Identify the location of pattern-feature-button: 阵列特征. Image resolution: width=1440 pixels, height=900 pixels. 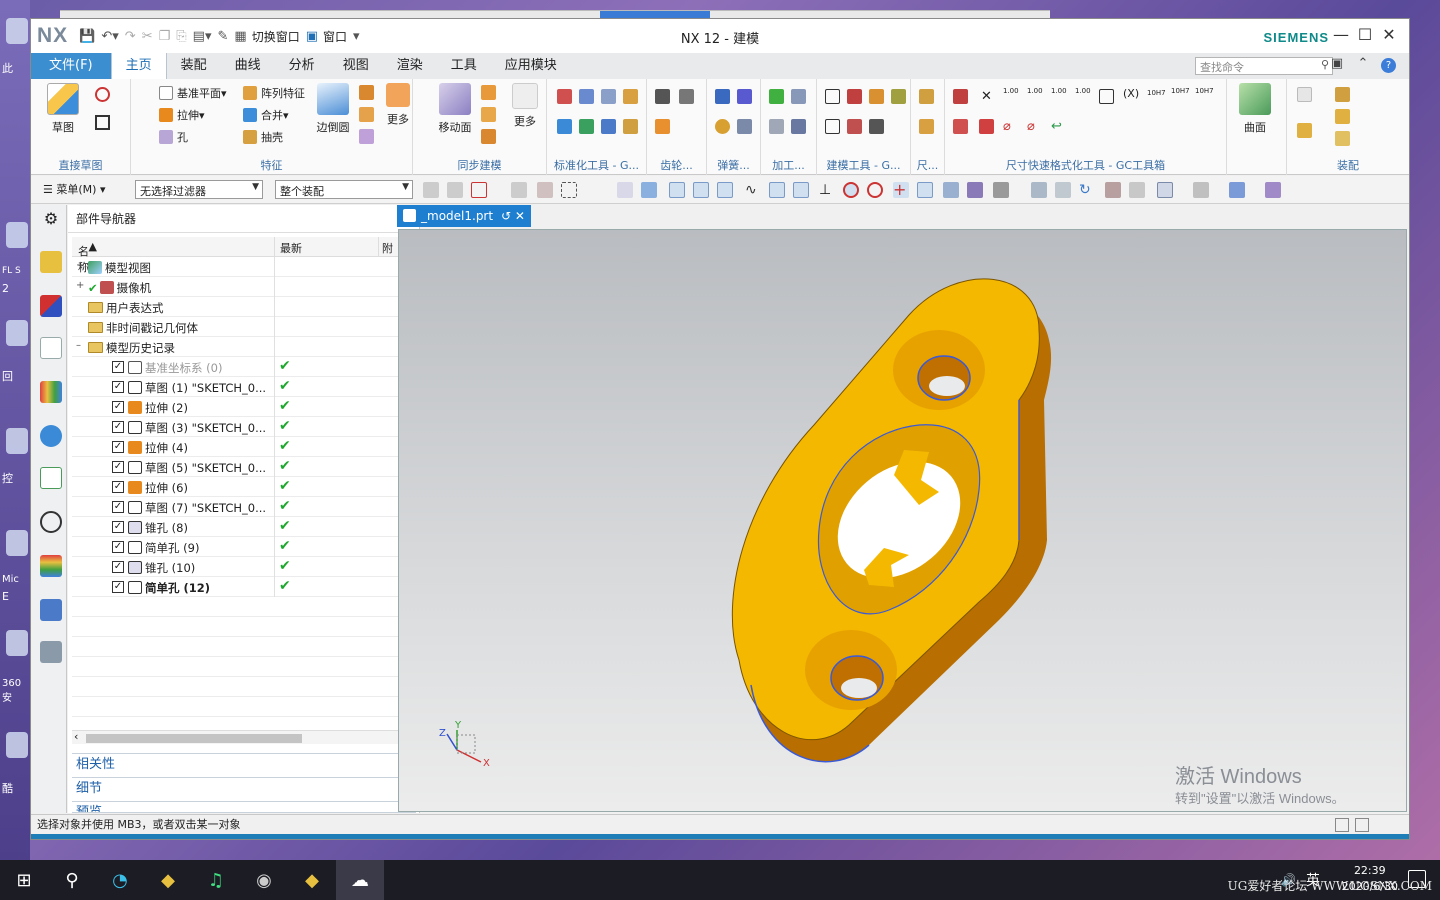
(274, 93).